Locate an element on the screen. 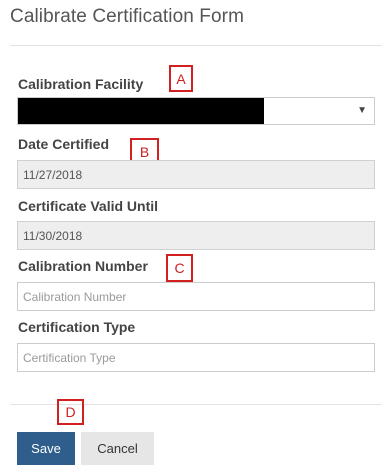 This screenshot has width=382, height=474. annotation-marker-c: C is located at coordinates (179, 268).